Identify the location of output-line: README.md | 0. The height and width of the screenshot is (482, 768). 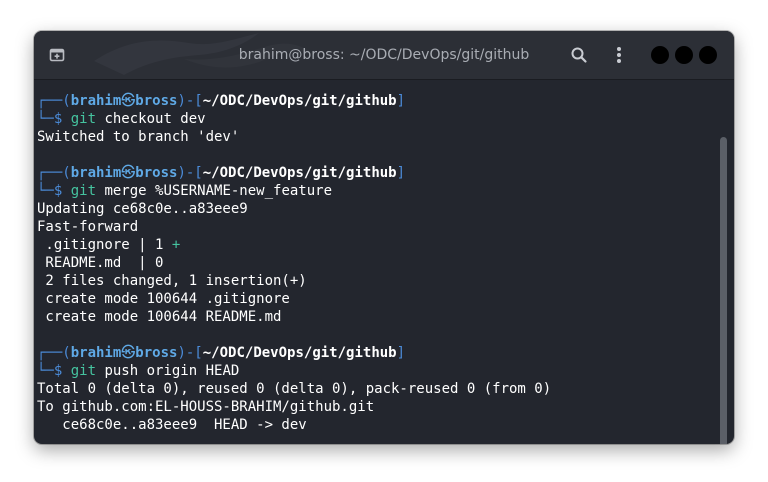
(100, 263).